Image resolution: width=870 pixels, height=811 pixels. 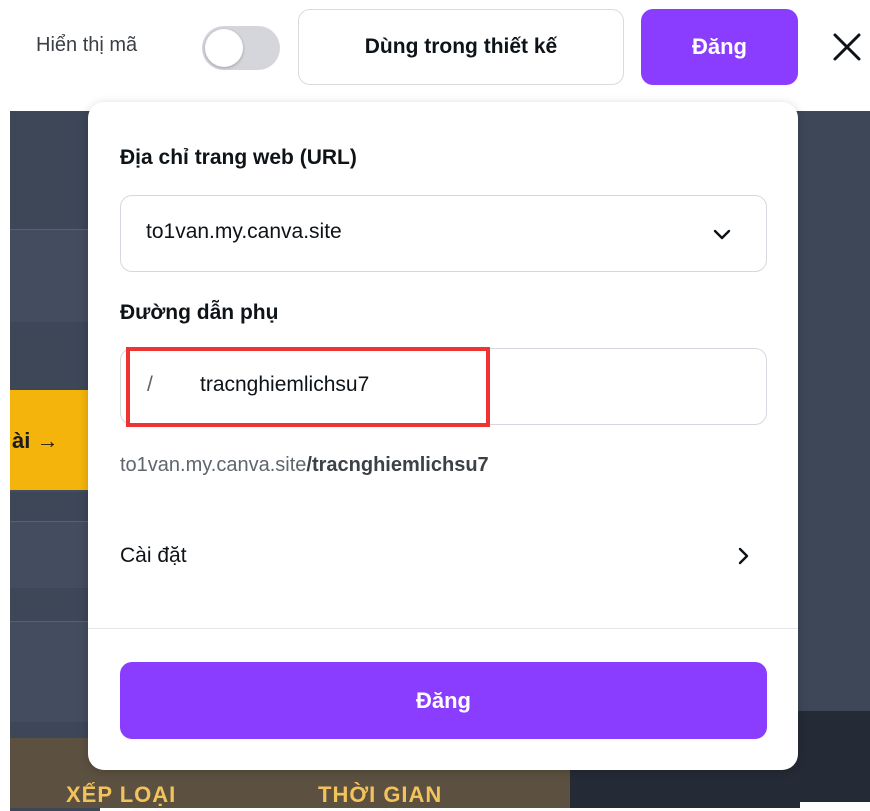 What do you see at coordinates (832, 411) in the screenshot?
I see `background-right-panel` at bounding box center [832, 411].